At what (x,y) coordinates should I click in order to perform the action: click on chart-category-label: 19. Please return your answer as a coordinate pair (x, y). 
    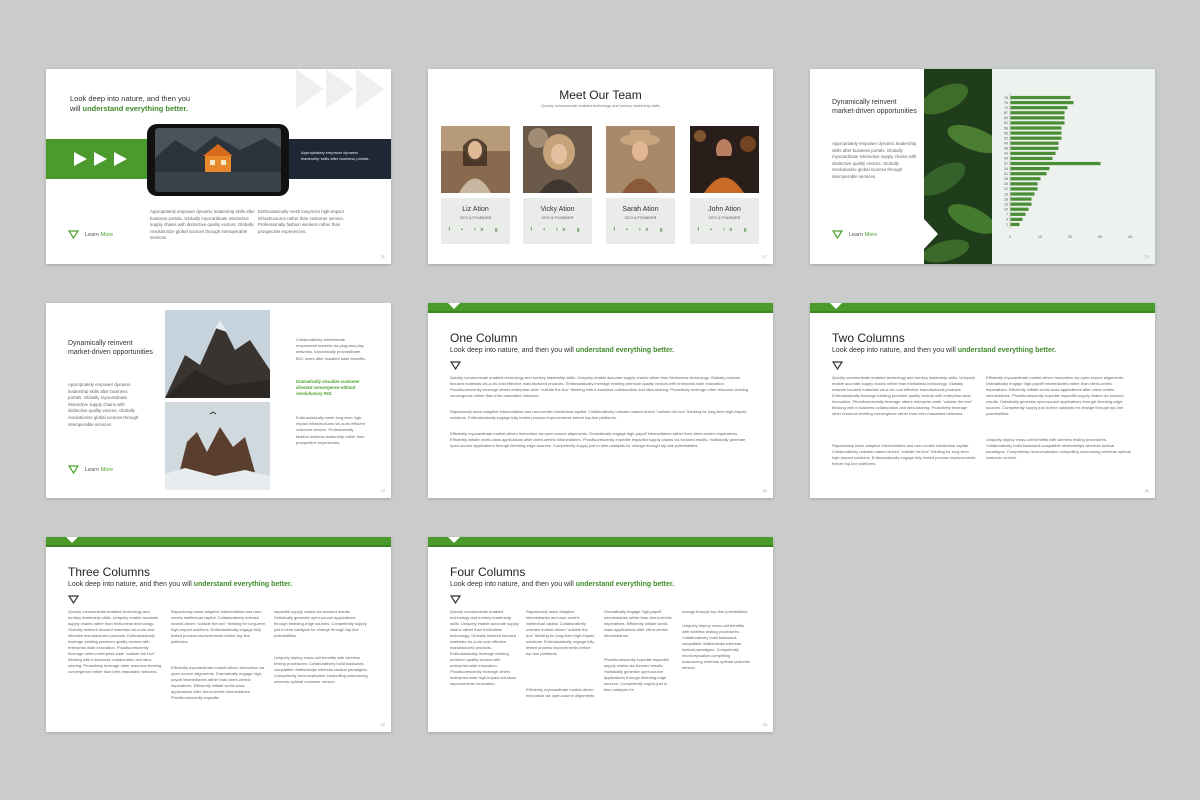
    Looking at the image, I should click on (1006, 194).